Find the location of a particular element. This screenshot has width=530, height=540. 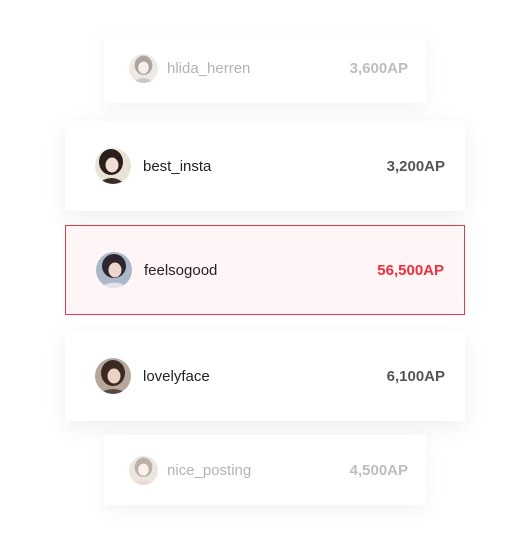

leaderboard-row: best_insta 3,200AP is located at coordinates (265, 166).